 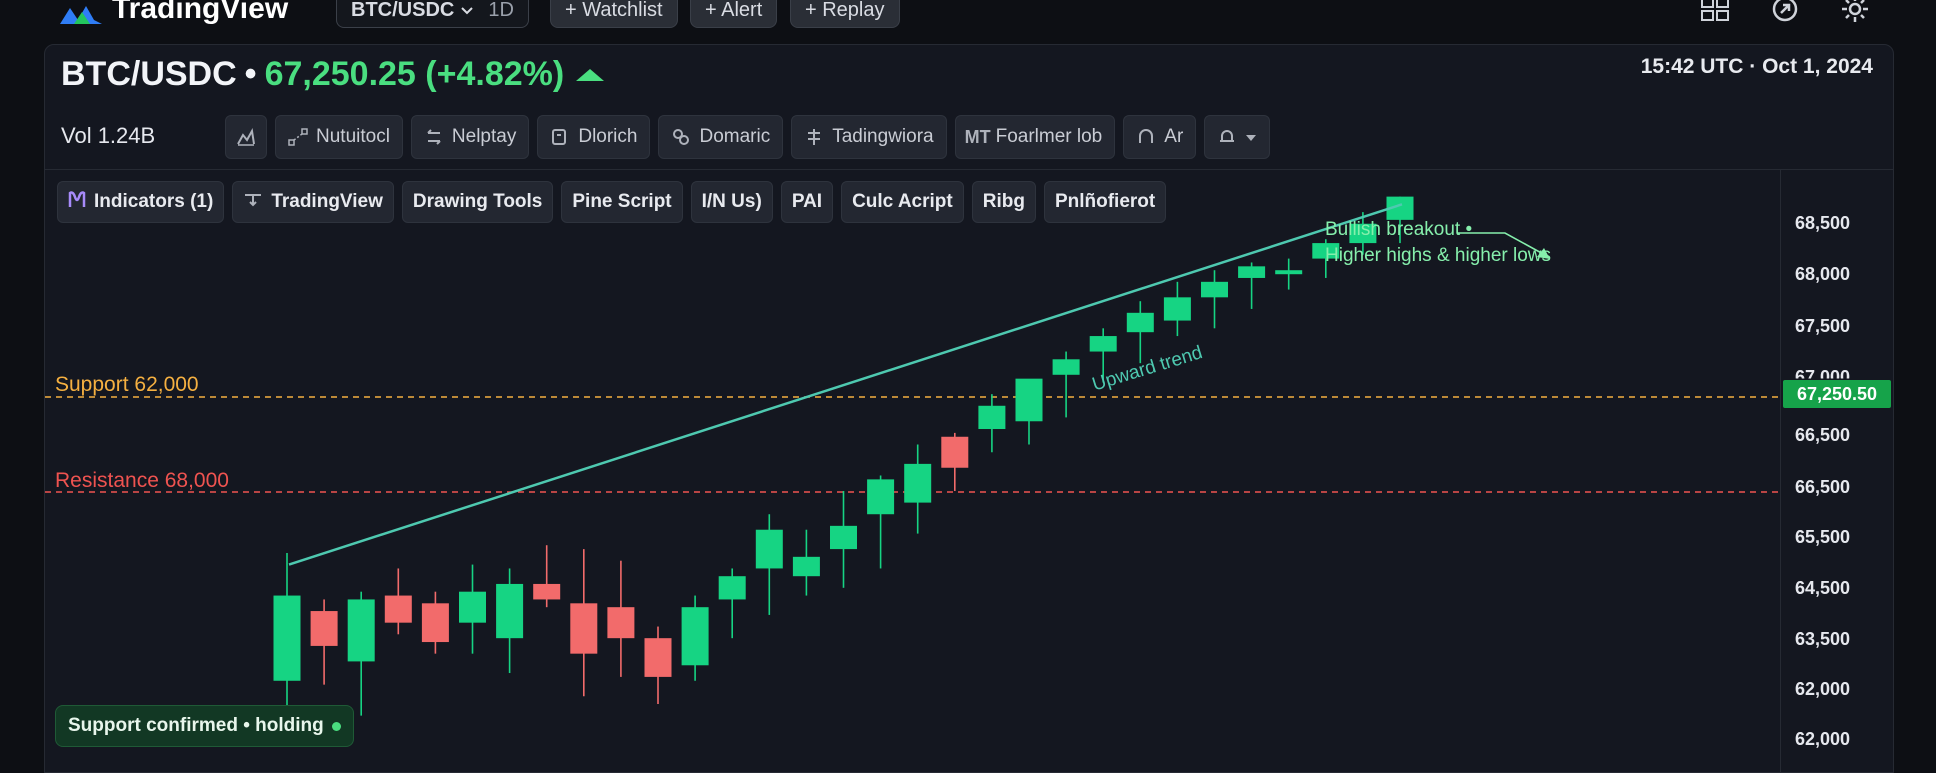 I want to click on chip-label: I/N Us), so click(x=731, y=201).